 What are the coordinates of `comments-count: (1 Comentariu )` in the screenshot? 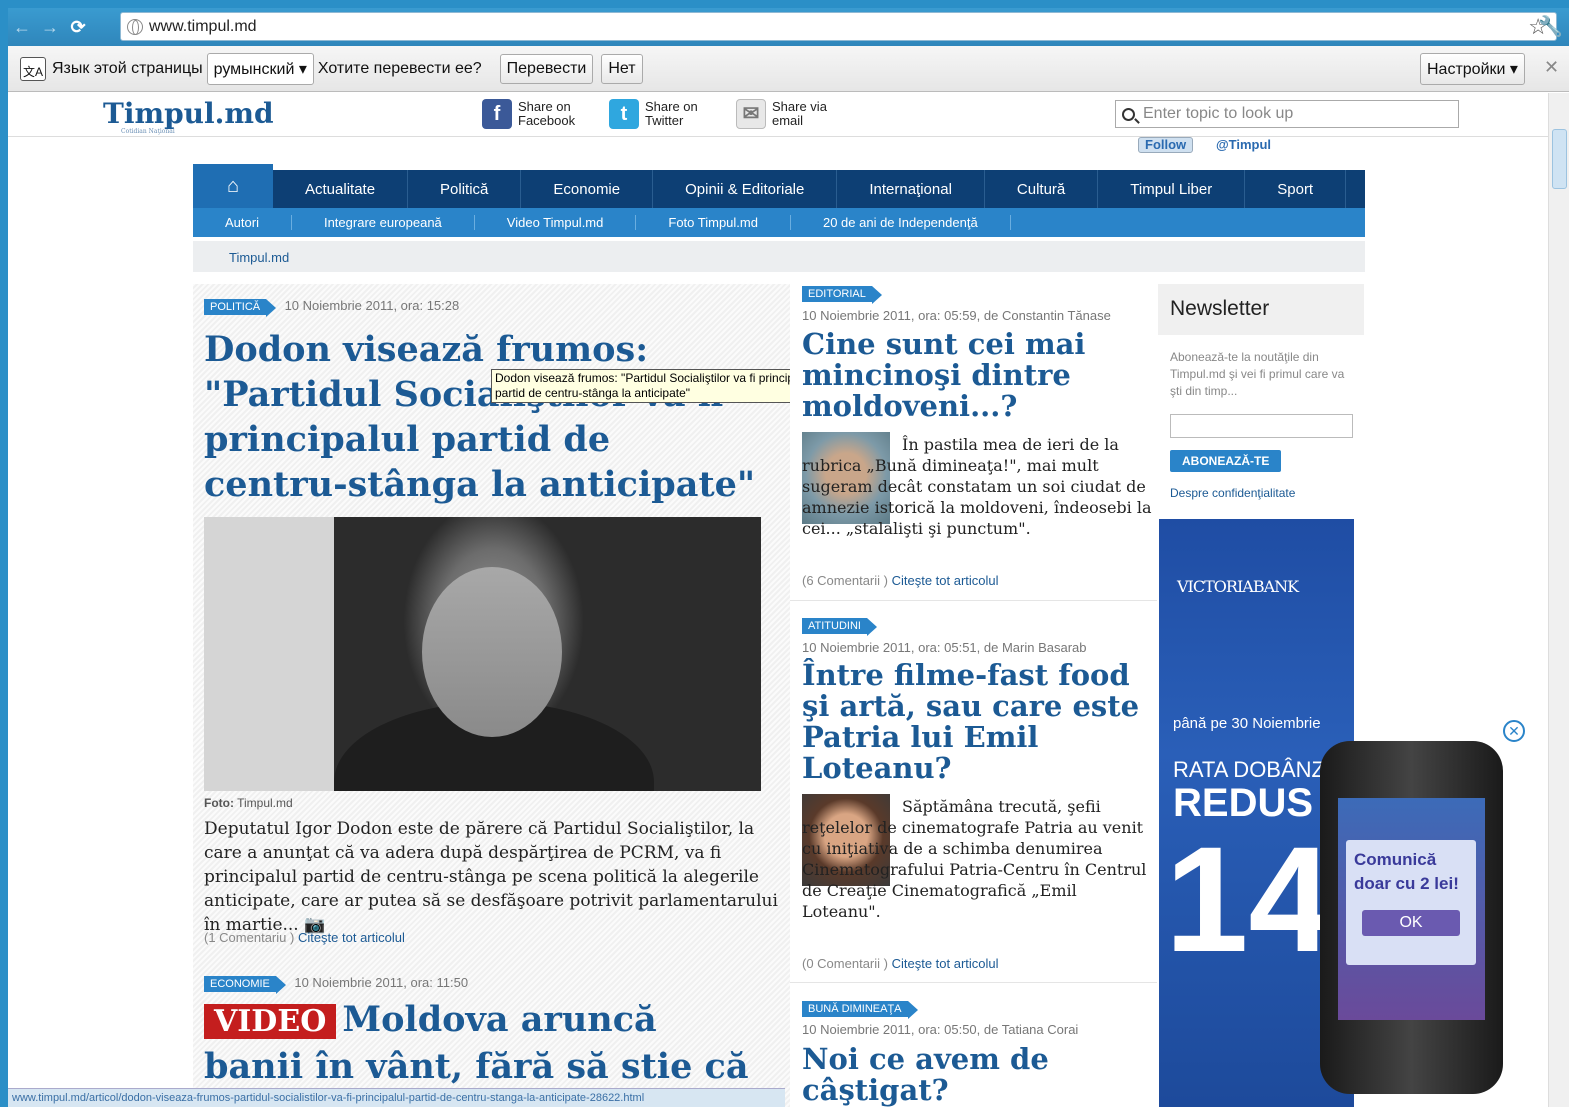 It's located at (249, 937).